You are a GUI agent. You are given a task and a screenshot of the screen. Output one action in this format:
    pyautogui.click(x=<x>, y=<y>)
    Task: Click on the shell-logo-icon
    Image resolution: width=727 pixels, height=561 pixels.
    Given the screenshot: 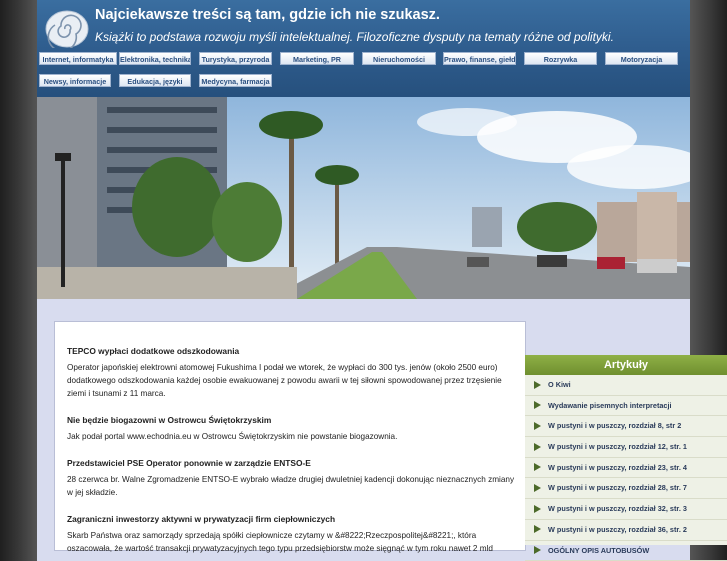 What is the action you would take?
    pyautogui.click(x=67, y=29)
    